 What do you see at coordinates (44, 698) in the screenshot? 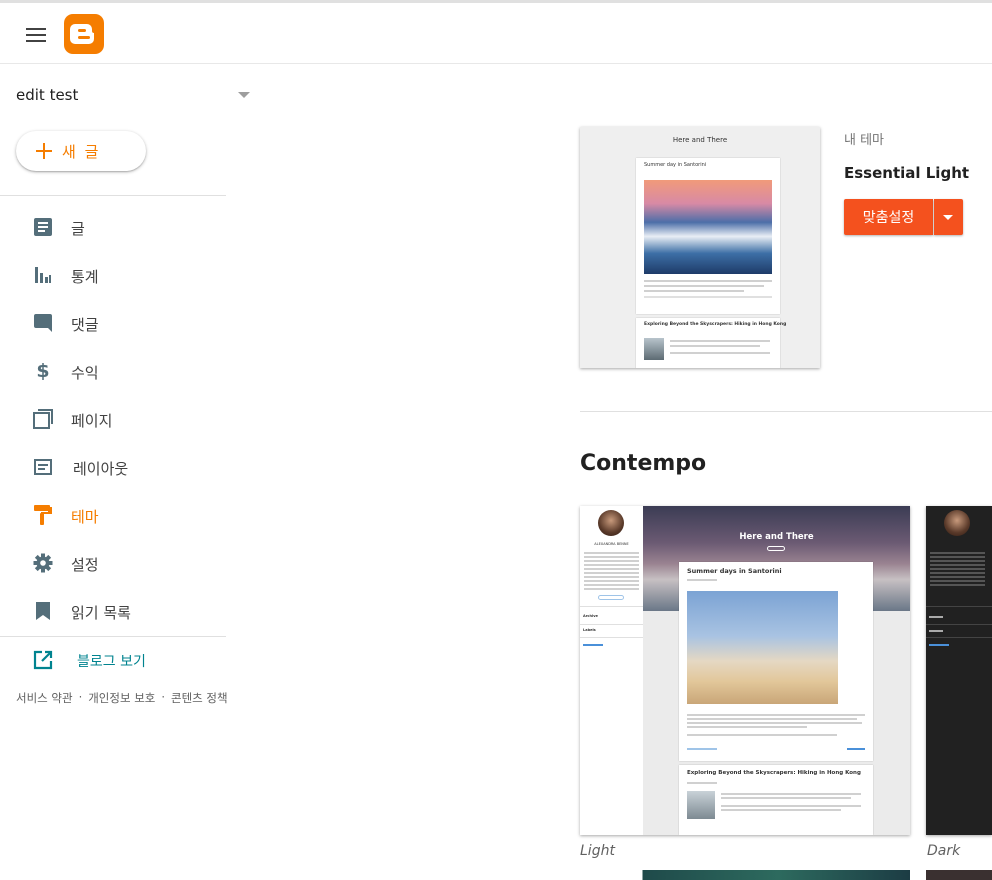
I see `terms-link: 서비스 약관` at bounding box center [44, 698].